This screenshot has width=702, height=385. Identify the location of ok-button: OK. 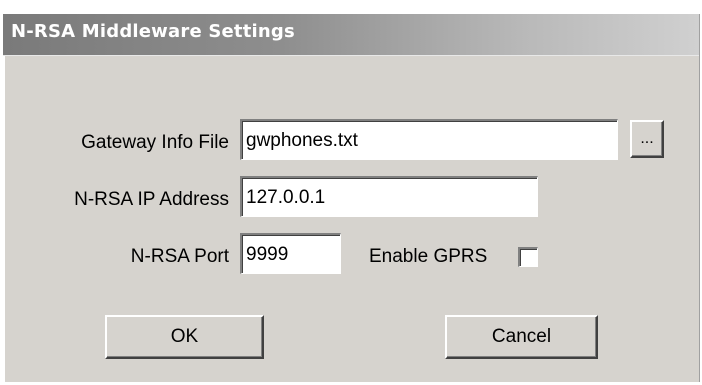
(184, 337).